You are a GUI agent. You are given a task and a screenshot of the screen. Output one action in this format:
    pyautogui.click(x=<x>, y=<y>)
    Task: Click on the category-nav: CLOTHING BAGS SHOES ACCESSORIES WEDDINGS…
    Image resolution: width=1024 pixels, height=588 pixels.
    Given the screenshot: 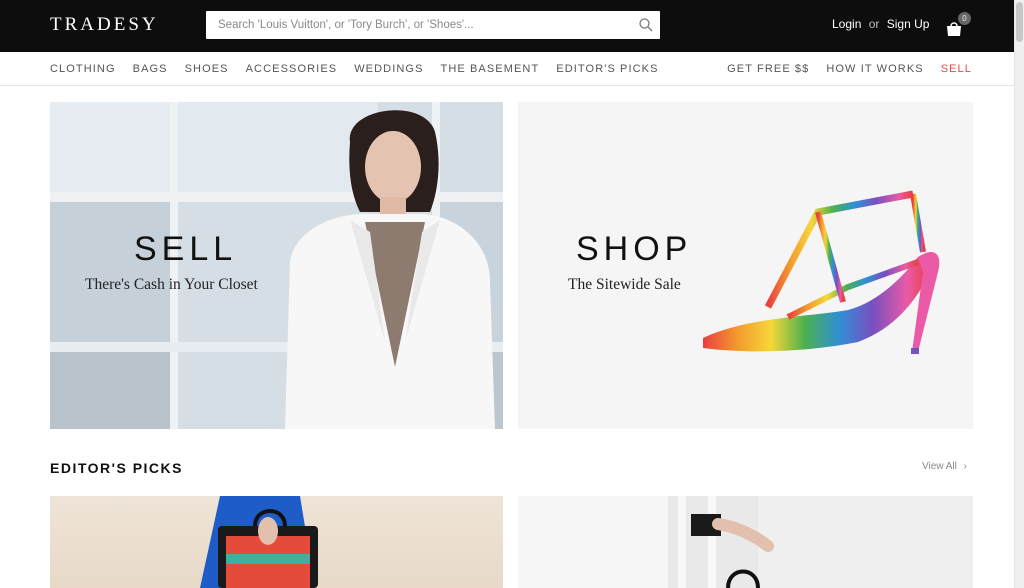 What is the action you would take?
    pyautogui.click(x=354, y=69)
    